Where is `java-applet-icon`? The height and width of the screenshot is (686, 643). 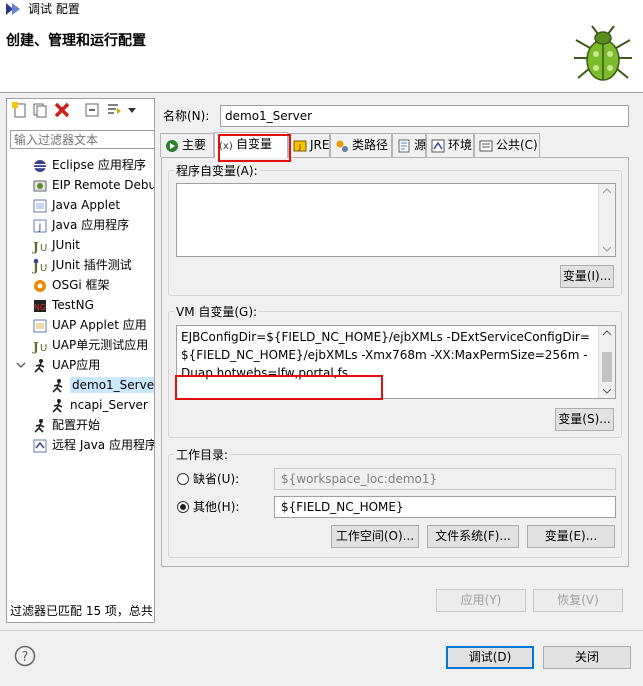 java-applet-icon is located at coordinates (40, 205).